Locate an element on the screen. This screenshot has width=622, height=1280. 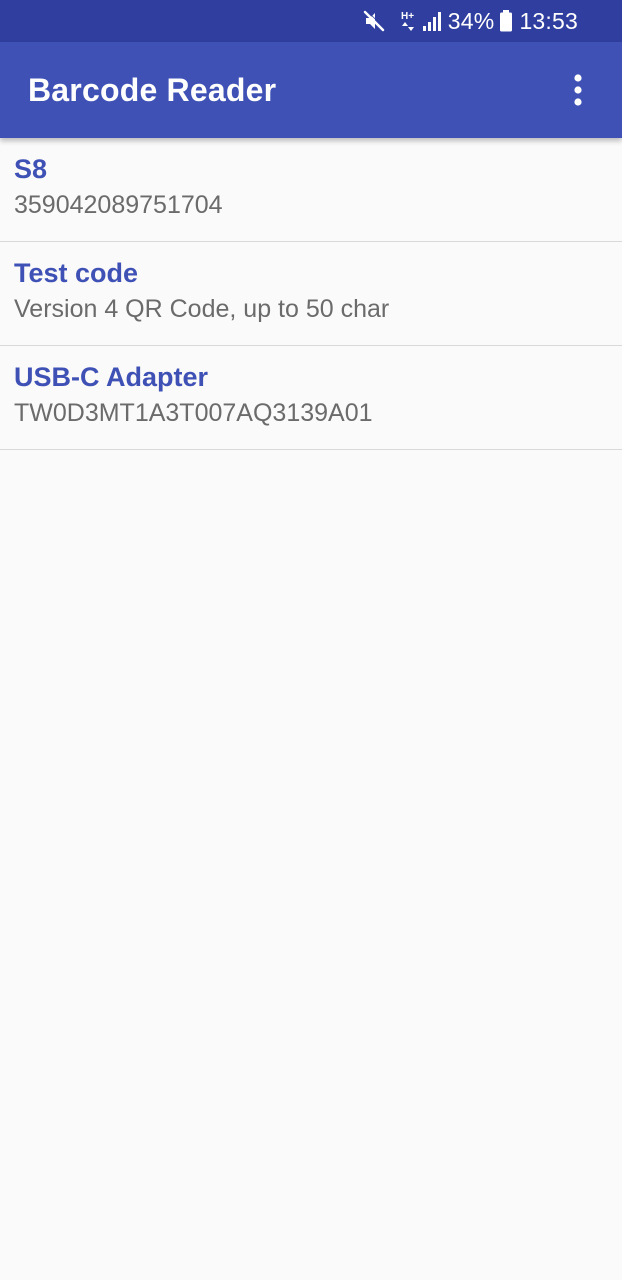
item-value: TW0D3MT1A3T007AQ3139A01 is located at coordinates (193, 412).